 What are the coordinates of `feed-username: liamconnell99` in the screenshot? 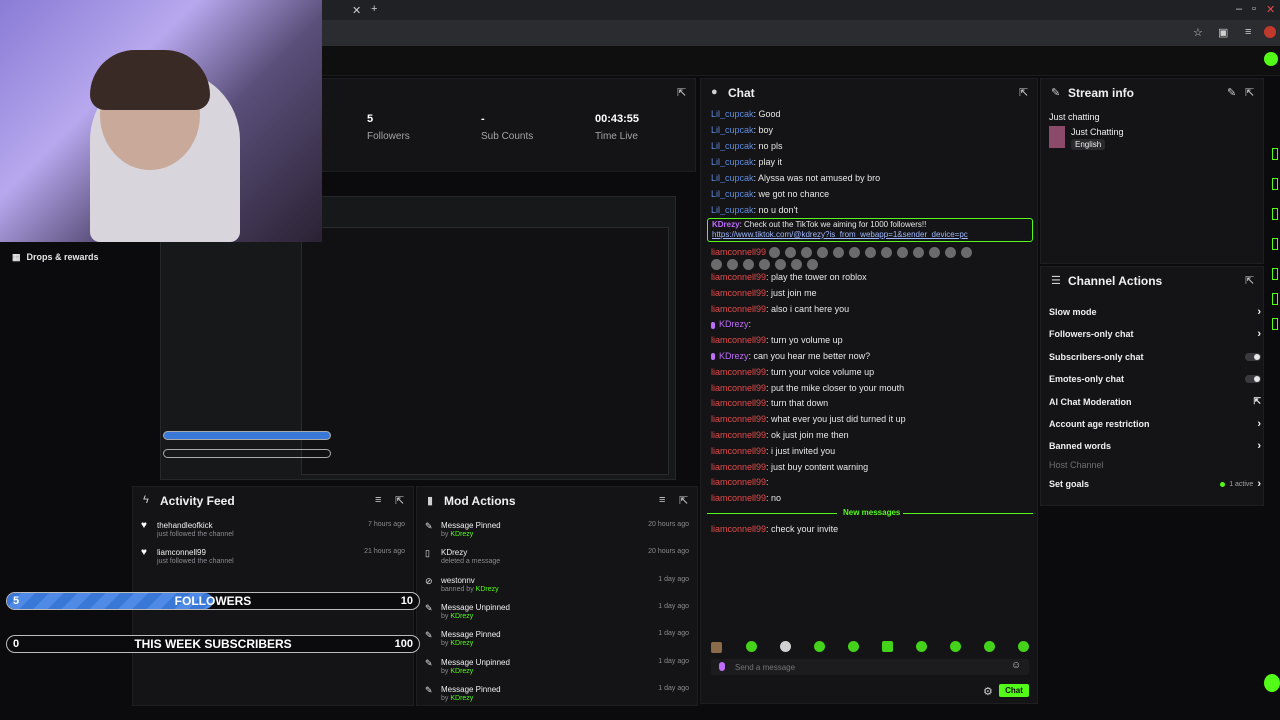 It's located at (181, 552).